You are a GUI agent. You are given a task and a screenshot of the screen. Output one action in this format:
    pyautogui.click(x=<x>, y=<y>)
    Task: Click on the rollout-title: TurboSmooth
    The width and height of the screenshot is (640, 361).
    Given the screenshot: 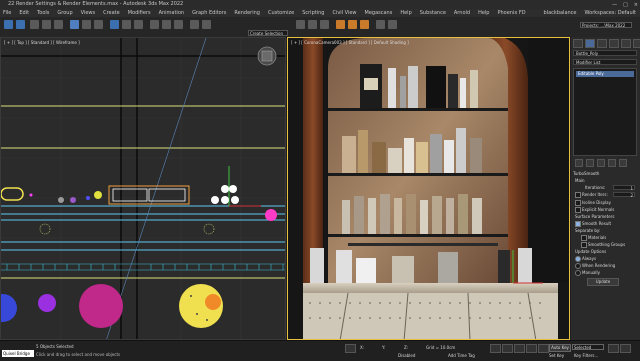 What is the action you would take?
    pyautogui.click(x=586, y=173)
    